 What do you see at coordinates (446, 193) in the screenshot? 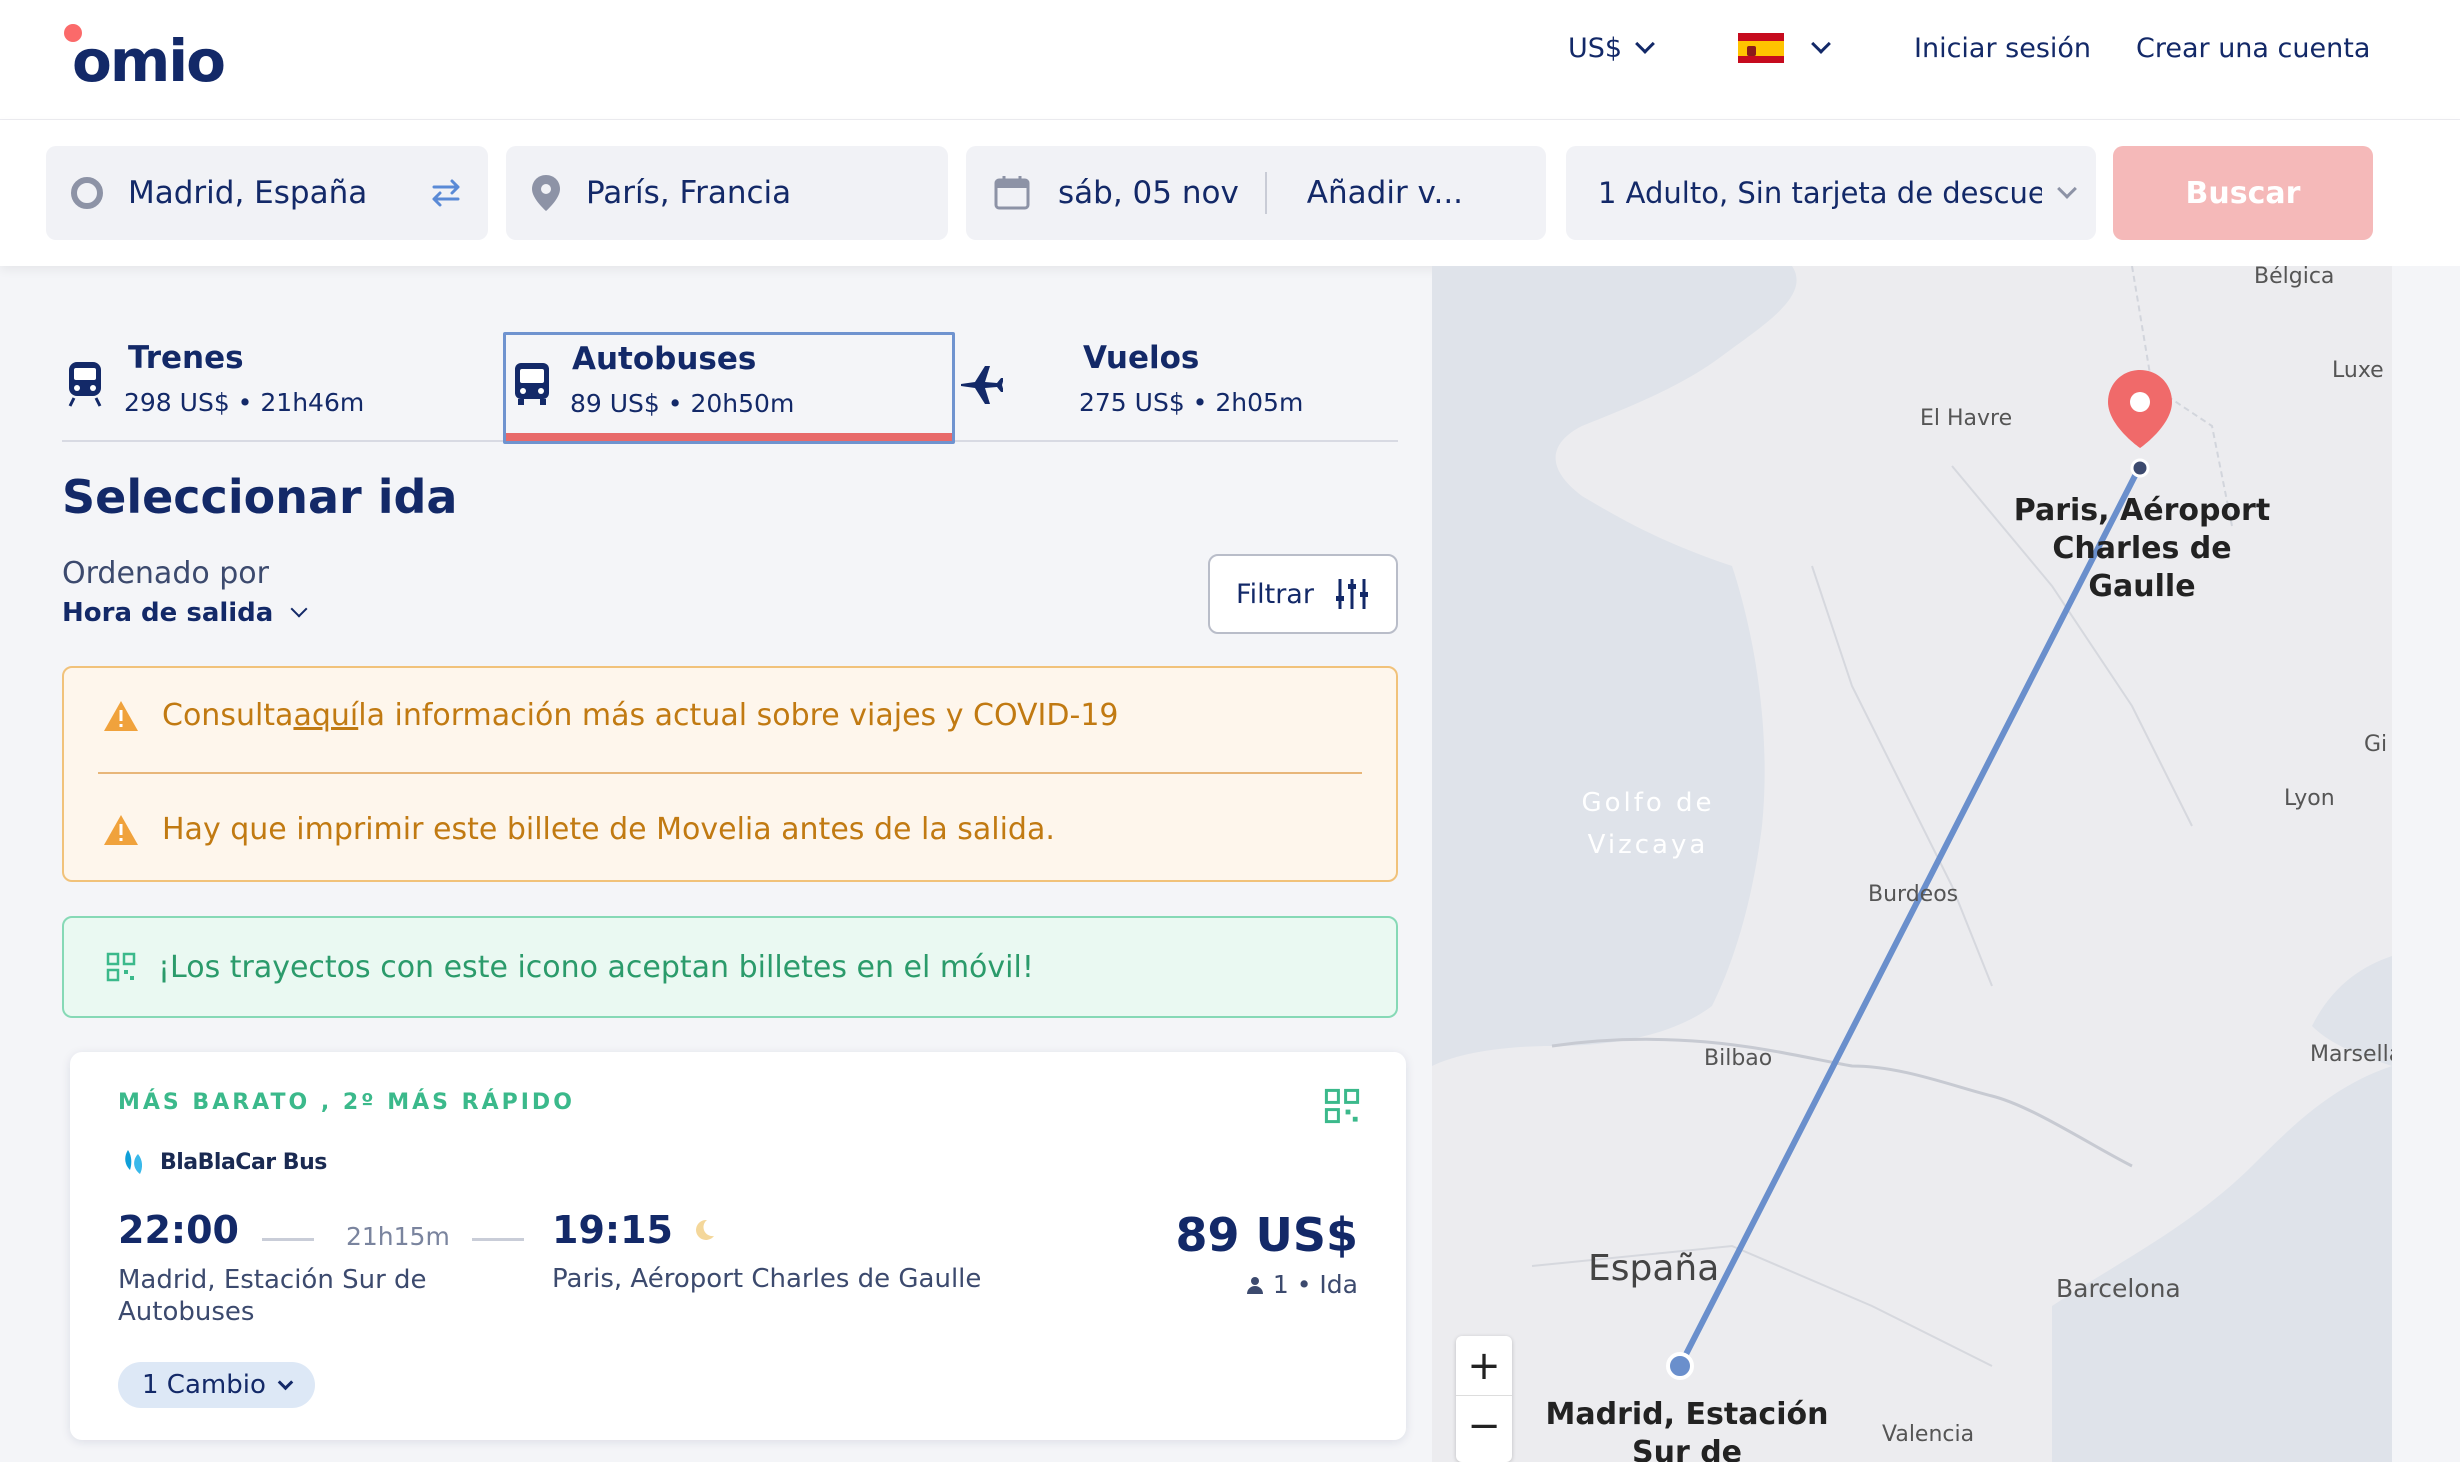
I see `swap-icon` at bounding box center [446, 193].